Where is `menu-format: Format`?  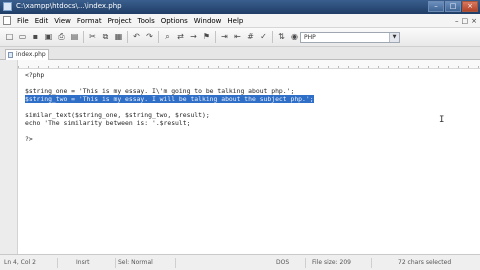 menu-format: Format is located at coordinates (89, 21).